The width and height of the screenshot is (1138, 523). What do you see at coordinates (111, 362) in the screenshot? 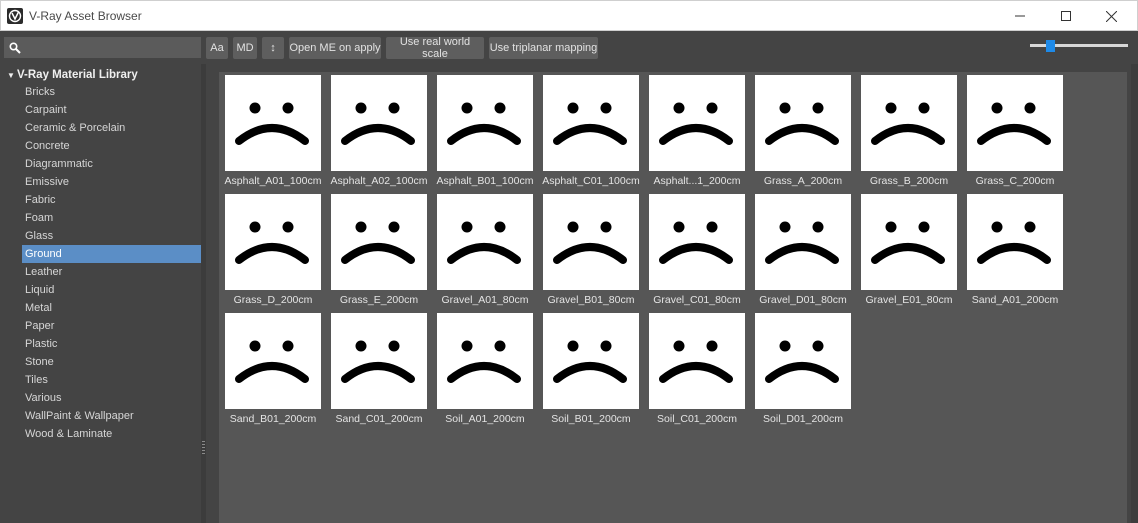
I see `sidebar-item-stone: Stone` at bounding box center [111, 362].